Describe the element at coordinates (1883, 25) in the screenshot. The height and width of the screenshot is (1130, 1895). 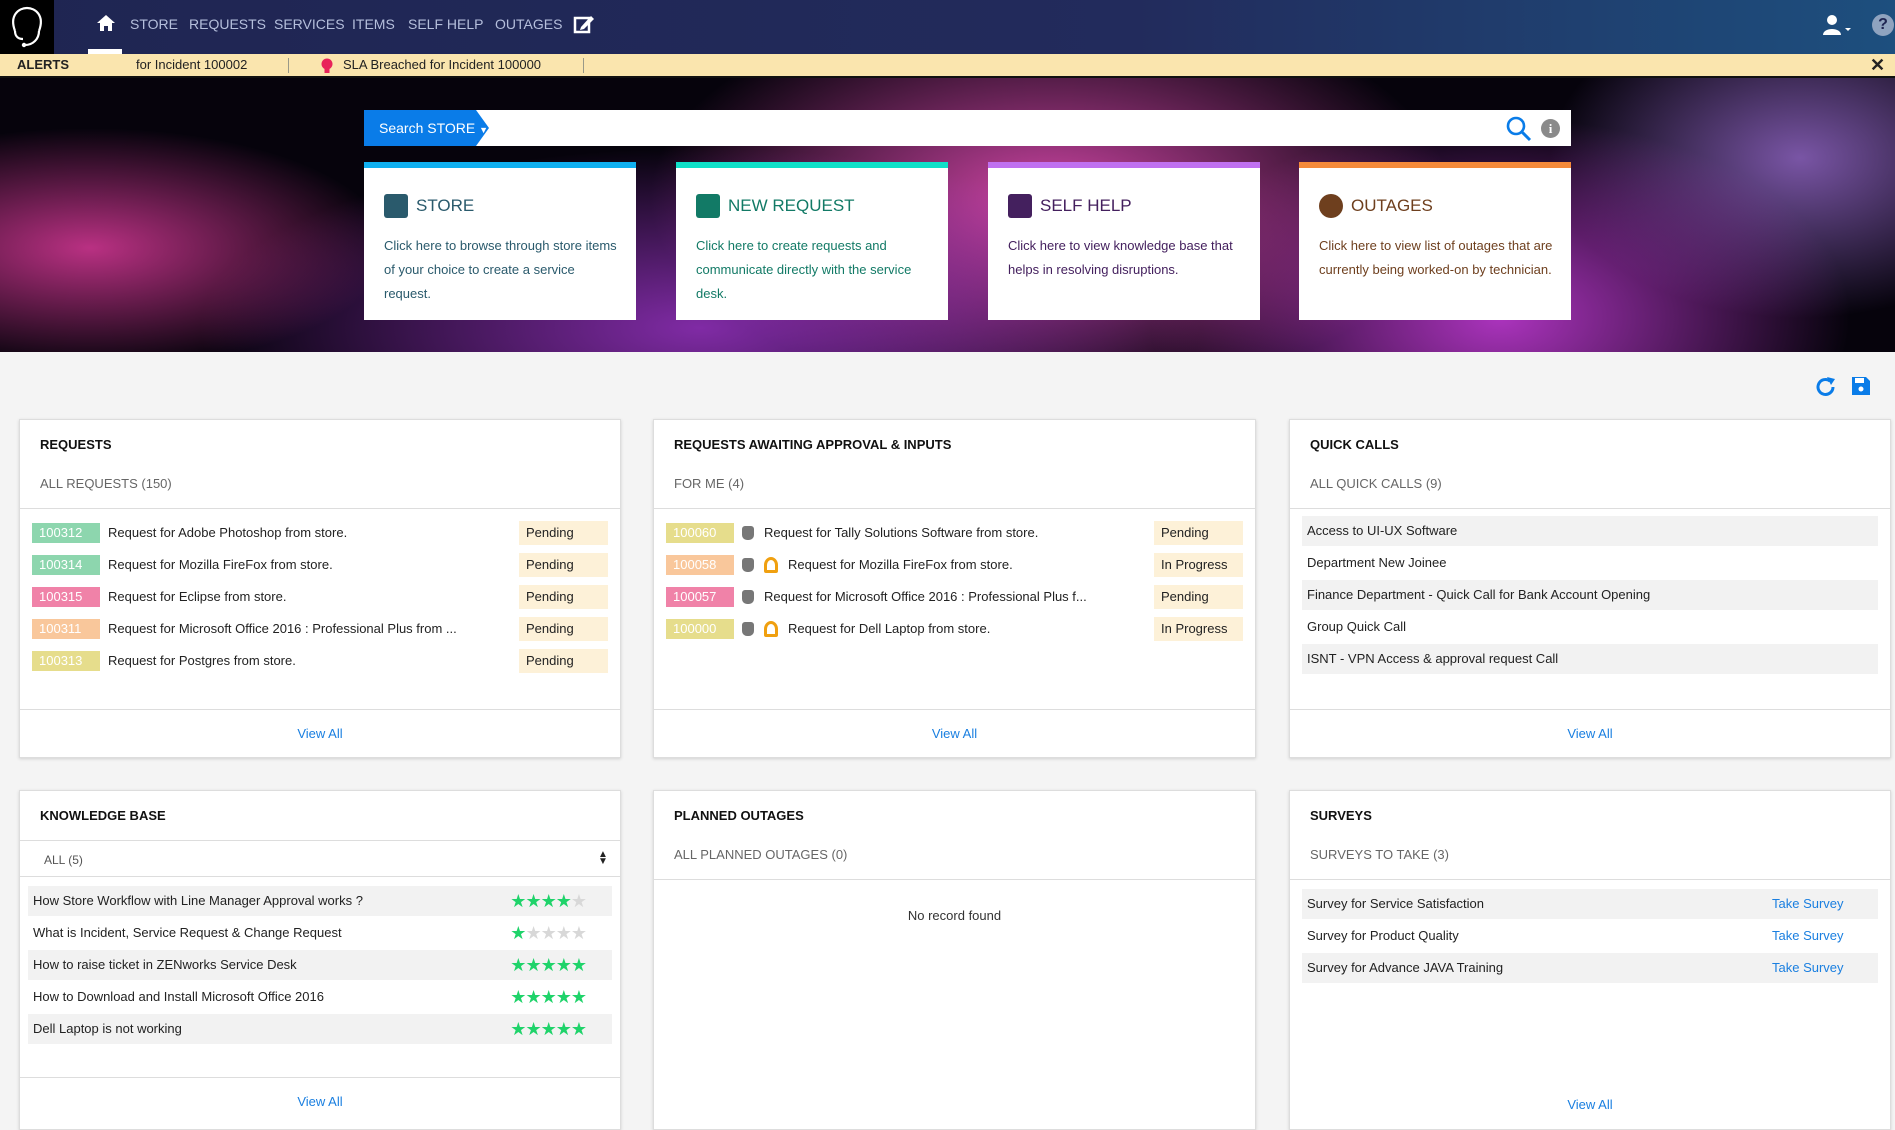
I see `help-icon: ?` at that location.